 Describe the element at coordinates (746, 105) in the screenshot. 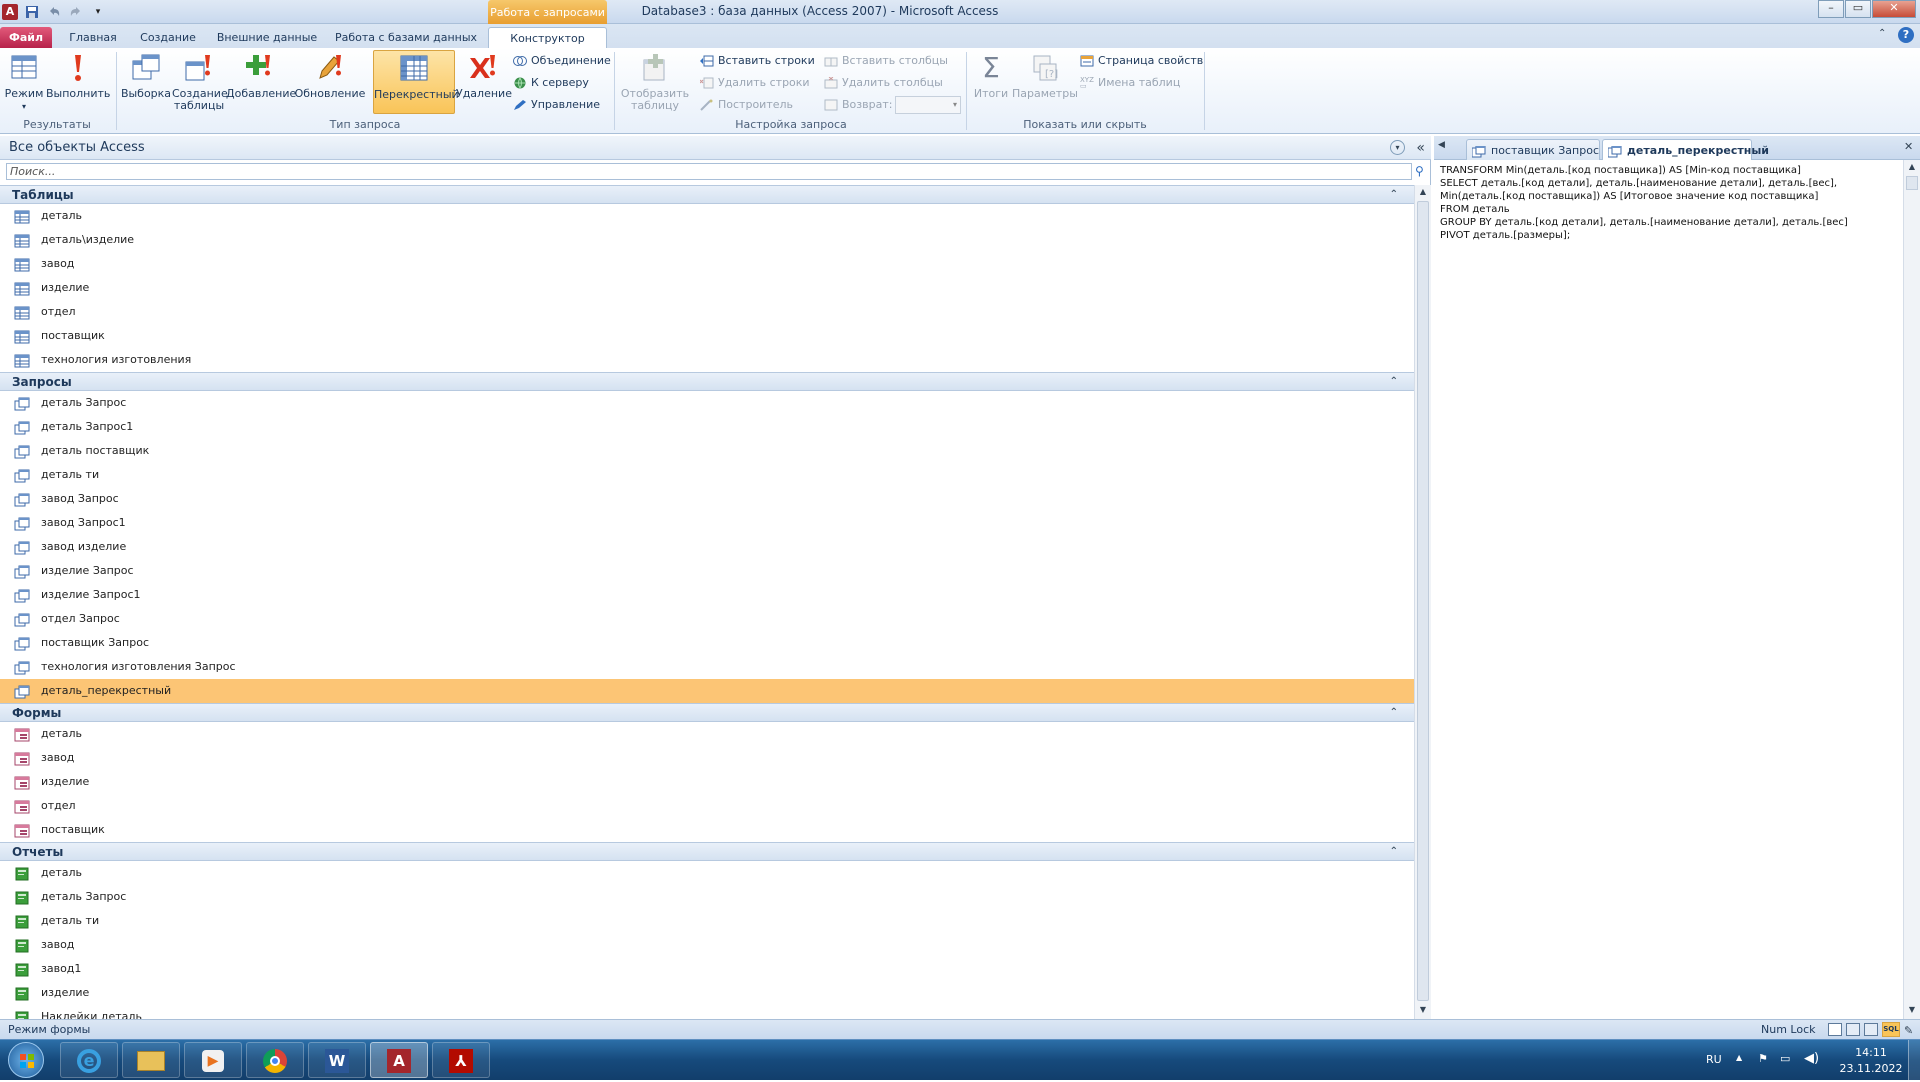

I see `builder-button: Построитель` at that location.